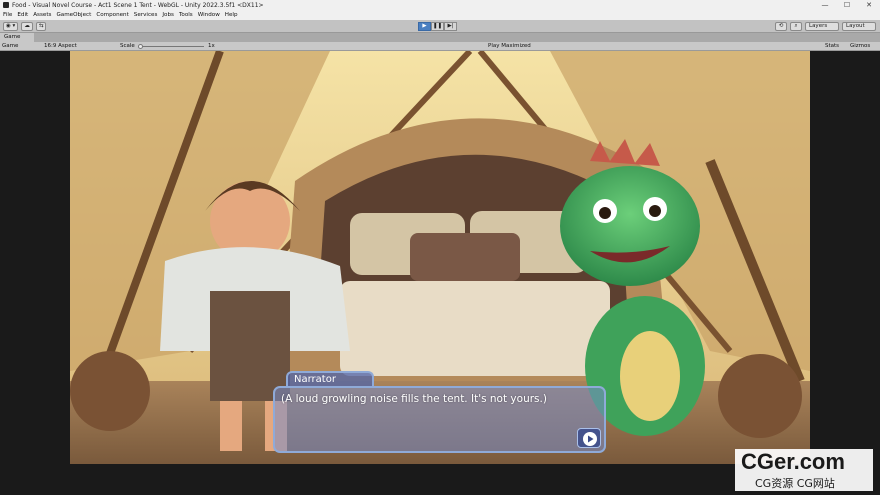 The width and height of the screenshot is (880, 495). I want to click on close-button: ✕, so click(869, 5).